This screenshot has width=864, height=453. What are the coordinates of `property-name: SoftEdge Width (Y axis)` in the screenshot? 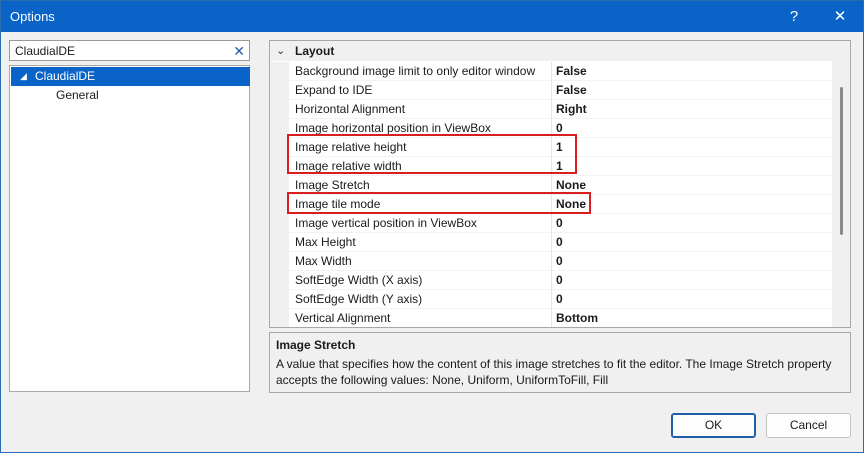 It's located at (359, 299).